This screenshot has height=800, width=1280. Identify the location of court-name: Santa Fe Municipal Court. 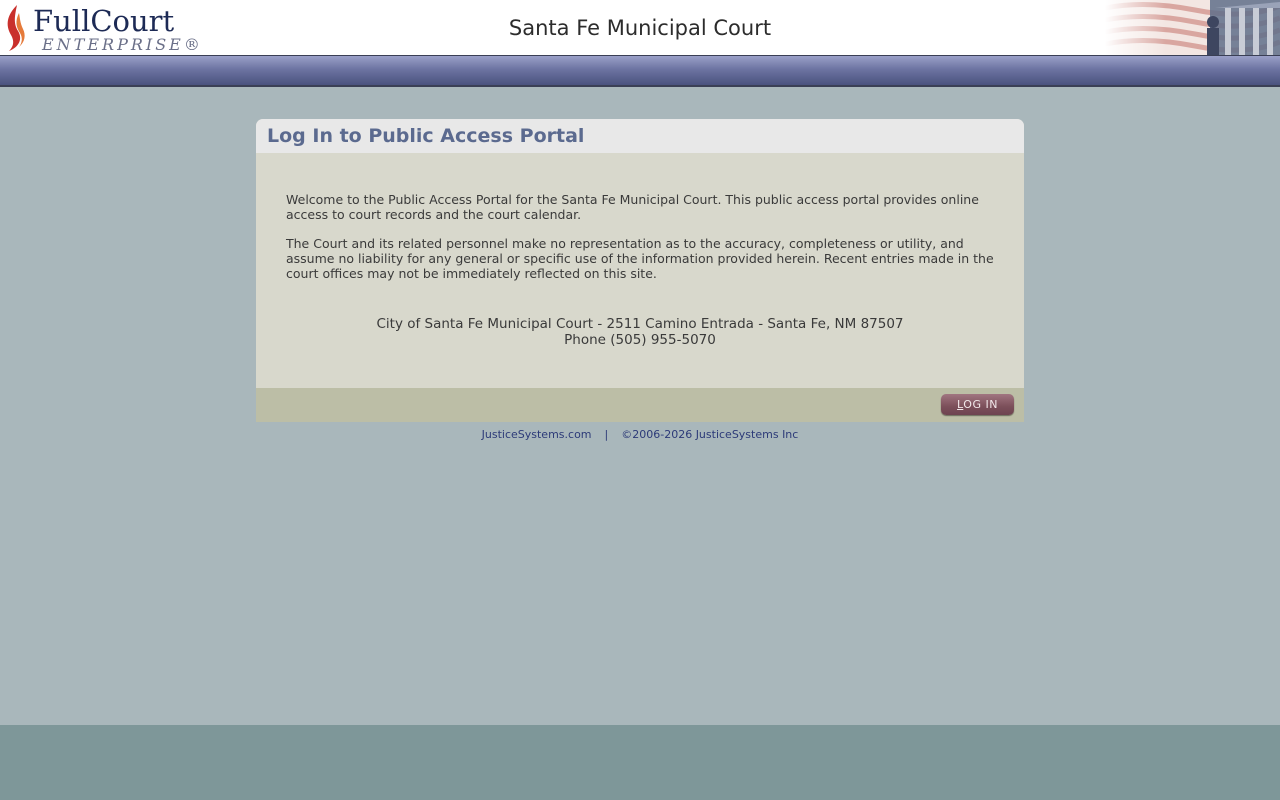
(640, 28).